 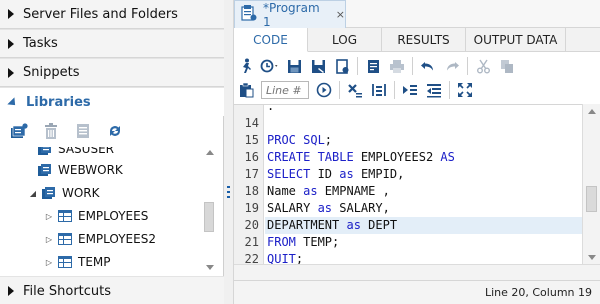 I want to click on code-line, so click(x=423, y=123).